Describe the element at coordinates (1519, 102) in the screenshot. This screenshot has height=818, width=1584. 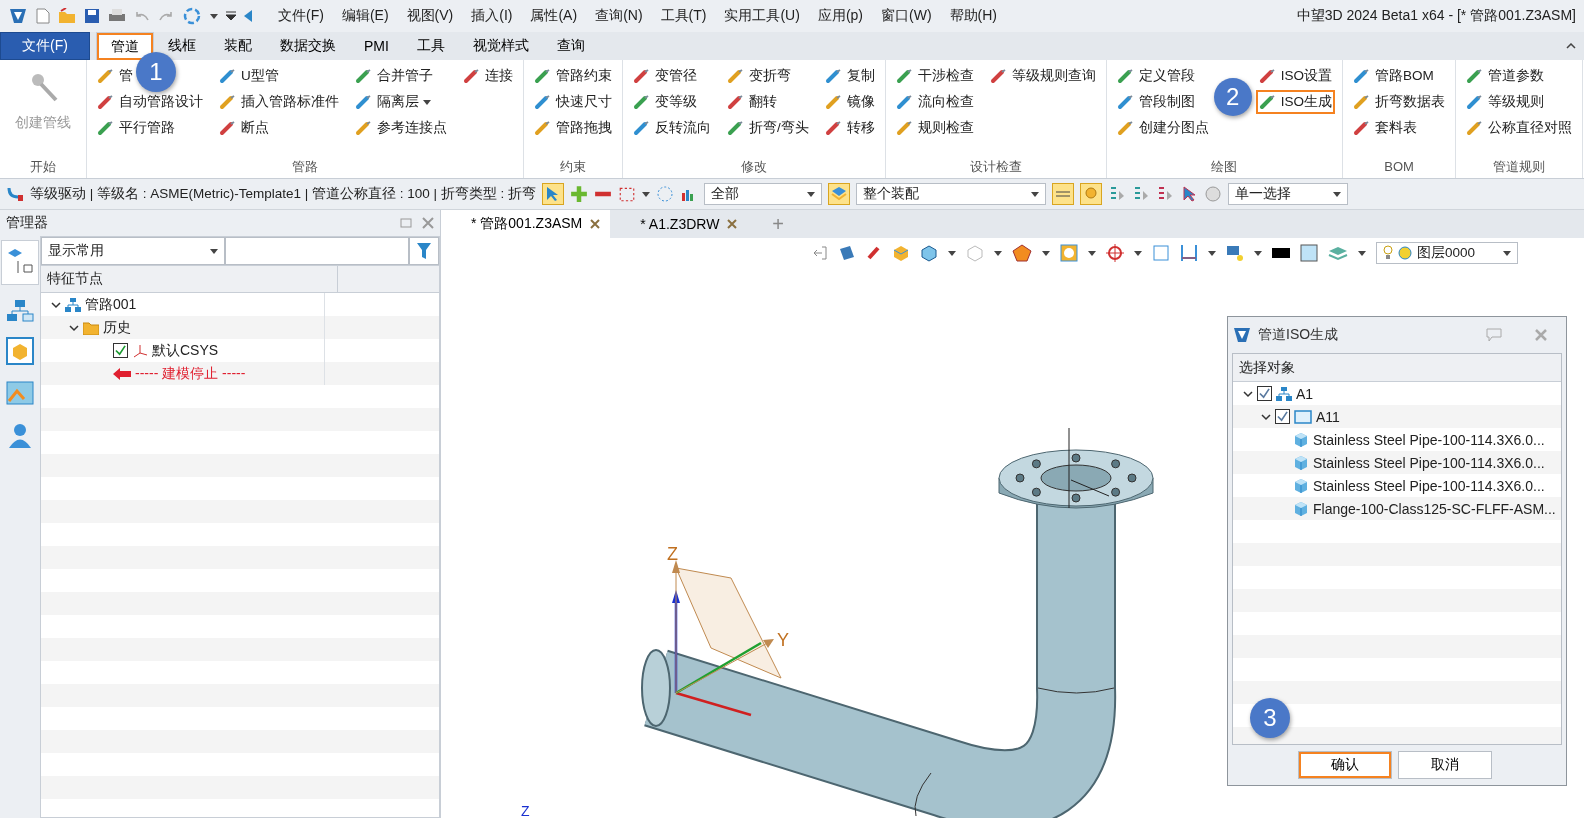
I see `ribbon-button: 等级规则` at that location.